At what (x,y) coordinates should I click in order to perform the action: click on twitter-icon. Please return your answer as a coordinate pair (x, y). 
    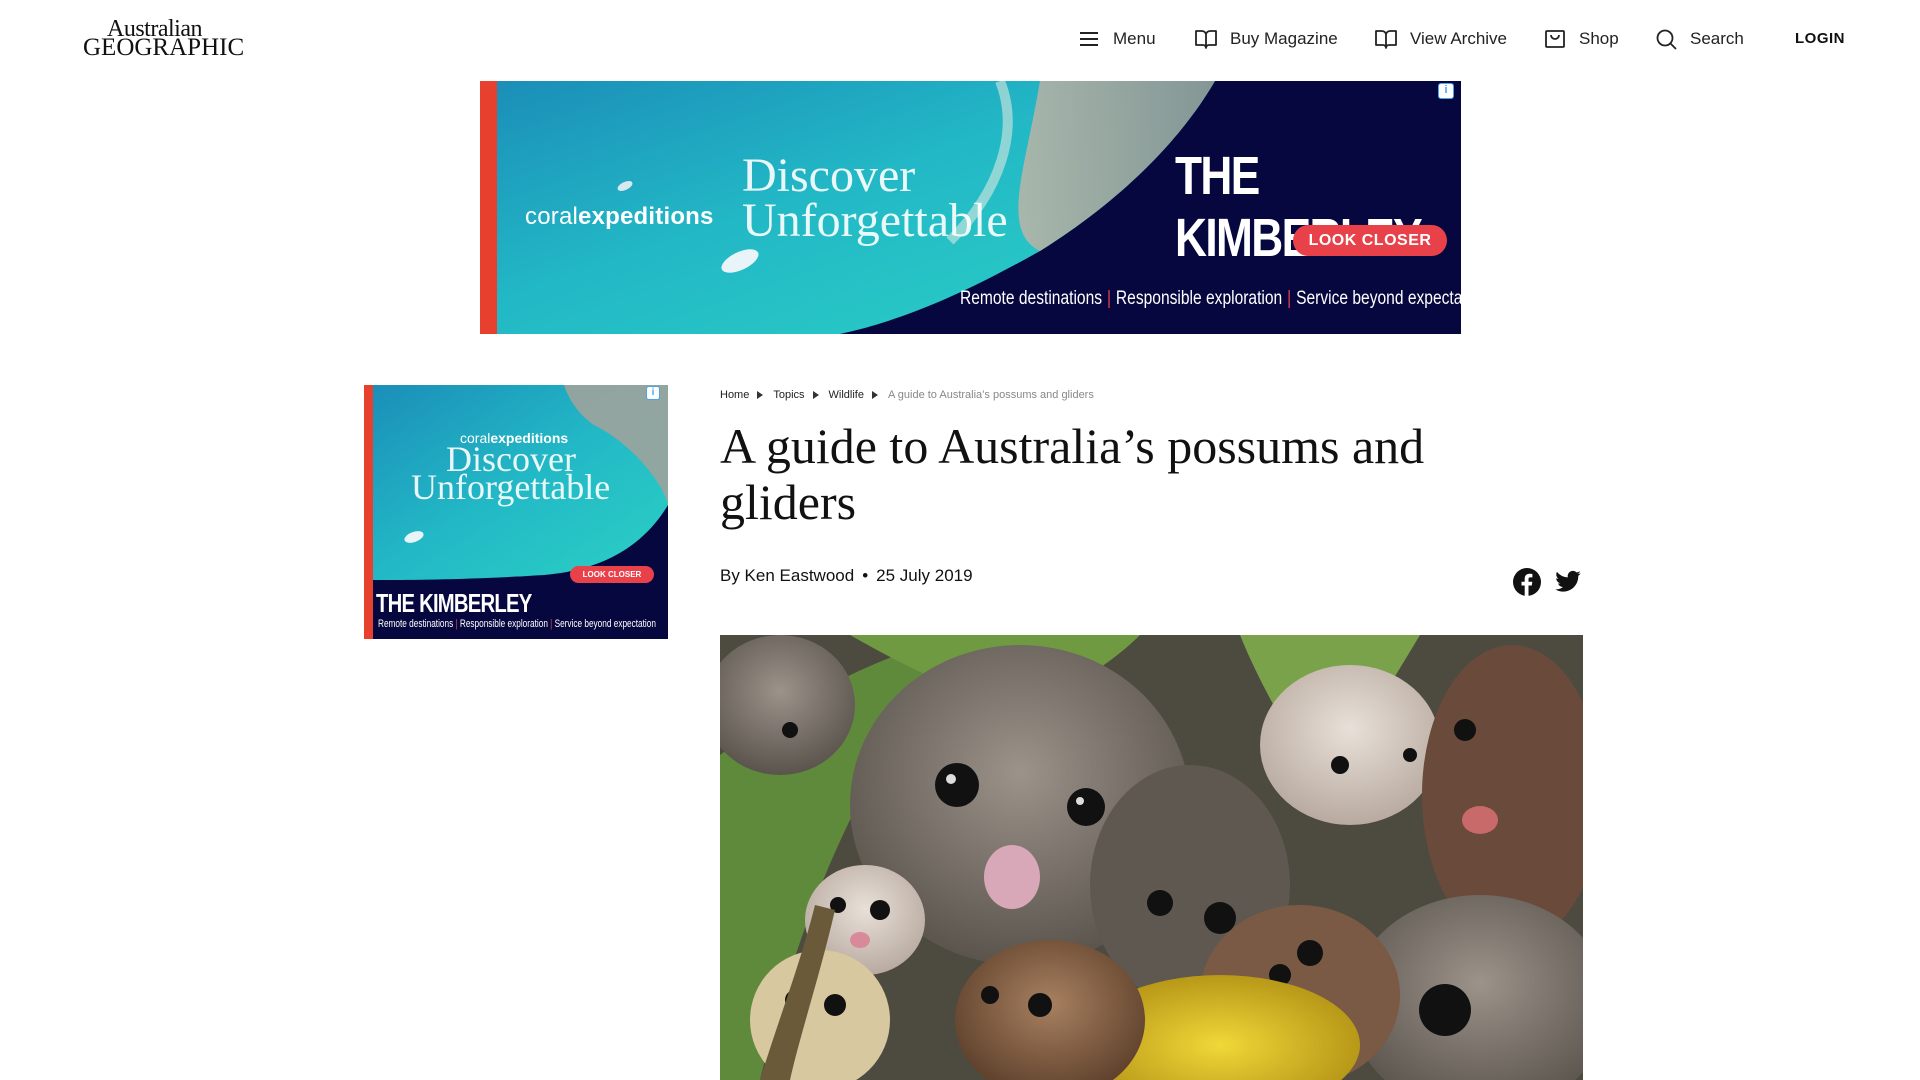
    Looking at the image, I should click on (1568, 582).